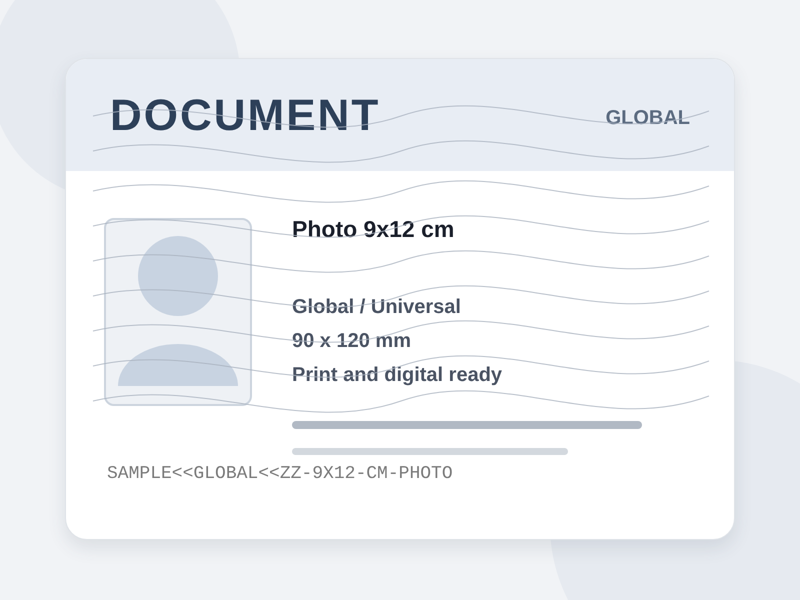 Image resolution: width=800 pixels, height=600 pixels. What do you see at coordinates (178, 311) in the screenshot?
I see `person-silhouette-icon` at bounding box center [178, 311].